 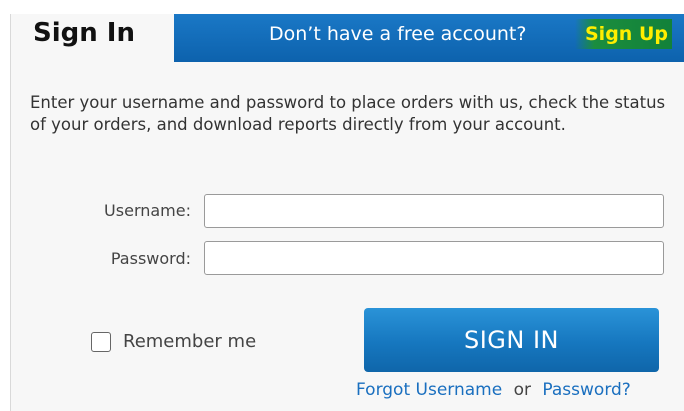 What do you see at coordinates (511, 340) in the screenshot?
I see `signin-button: SIGN IN` at bounding box center [511, 340].